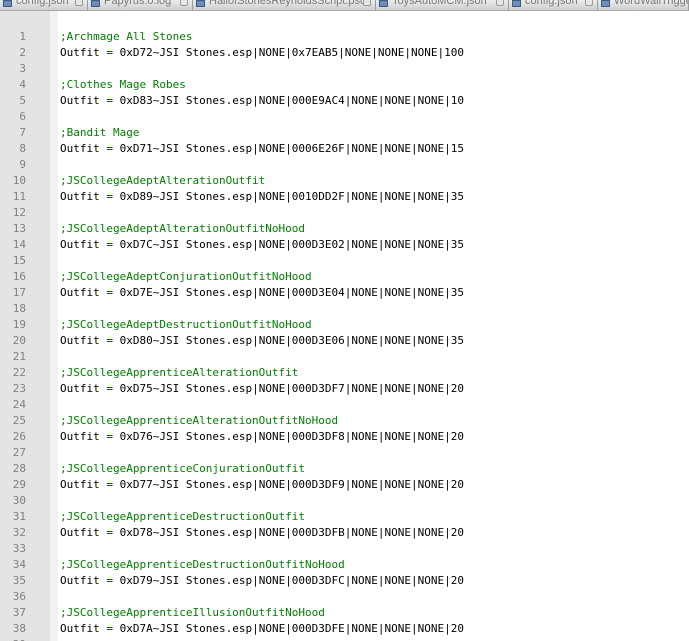 Image resolution: width=689 pixels, height=641 pixels. Describe the element at coordinates (19, 212) in the screenshot. I see `line-number: 12` at that location.